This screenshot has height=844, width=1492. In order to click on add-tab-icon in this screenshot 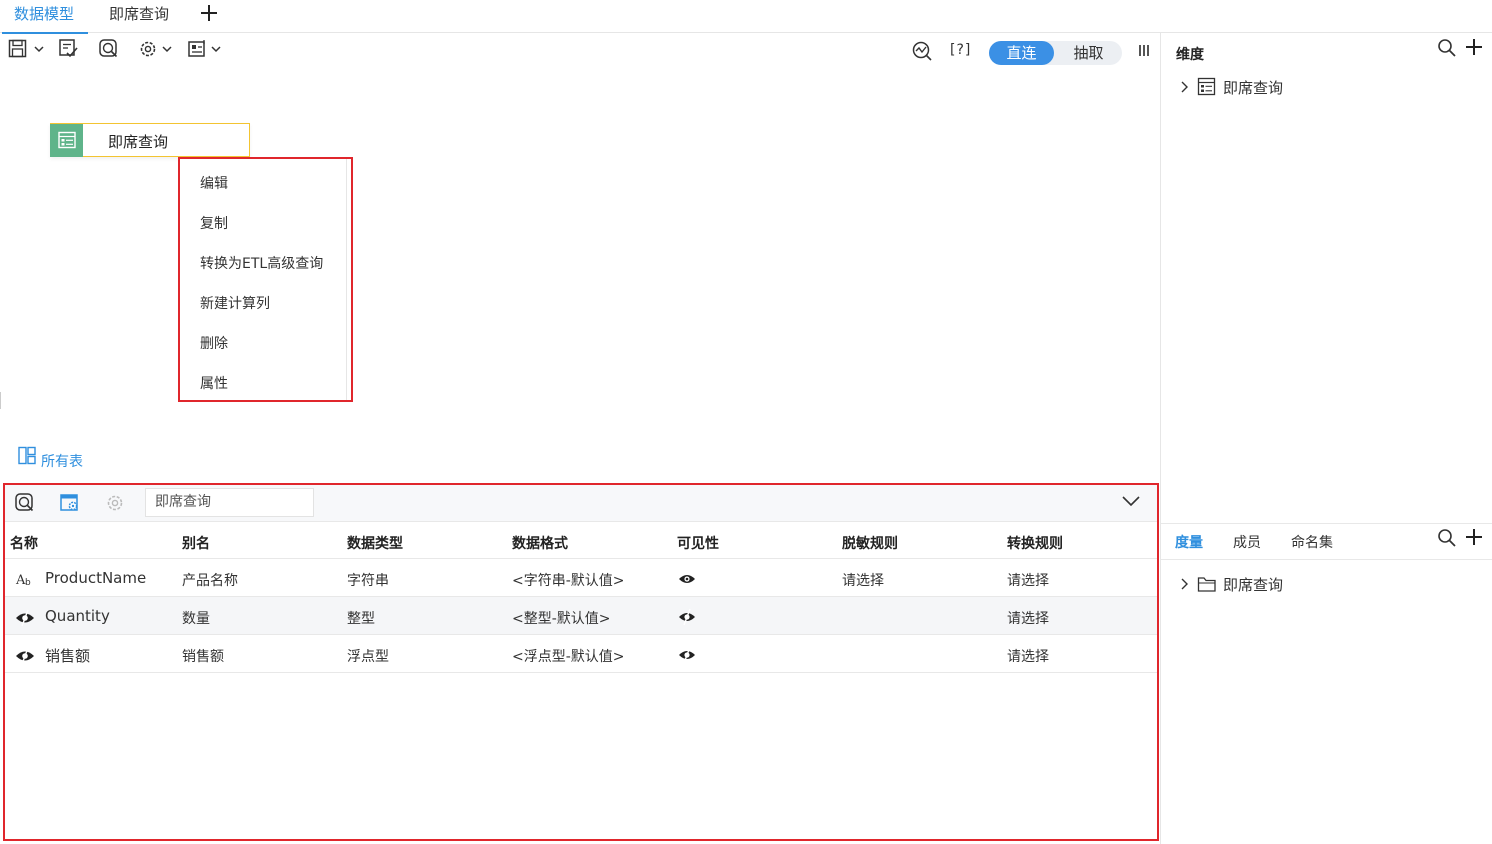, I will do `click(210, 13)`.